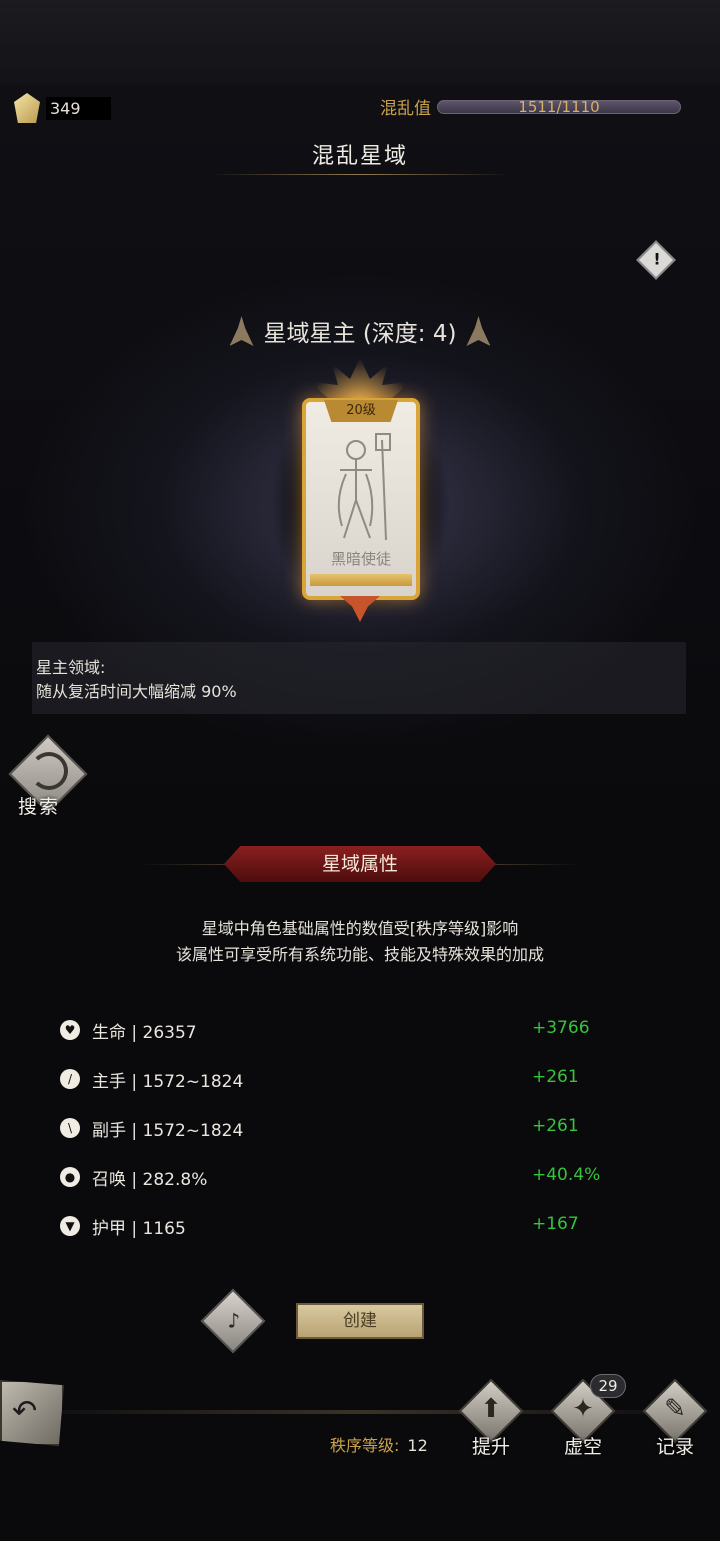 The image size is (720, 1541). Describe the element at coordinates (70, 1177) in the screenshot. I see `summon-icon: ●` at that location.